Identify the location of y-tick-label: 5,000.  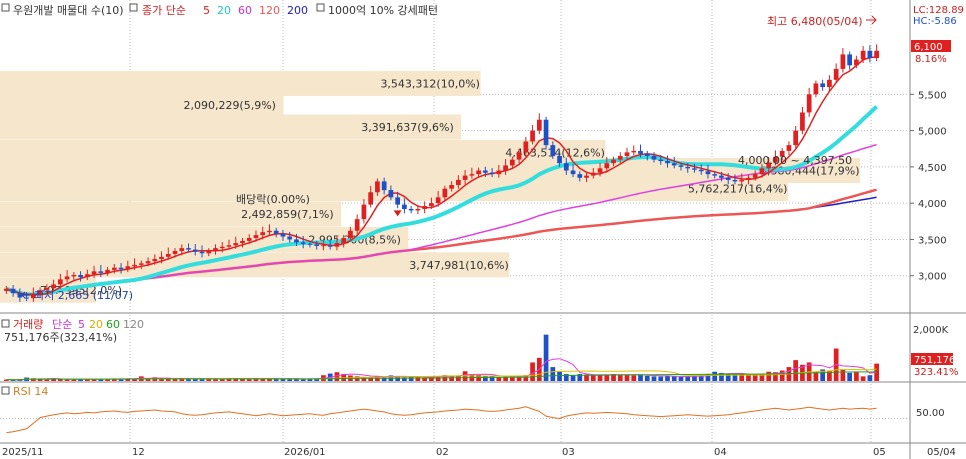
(932, 132).